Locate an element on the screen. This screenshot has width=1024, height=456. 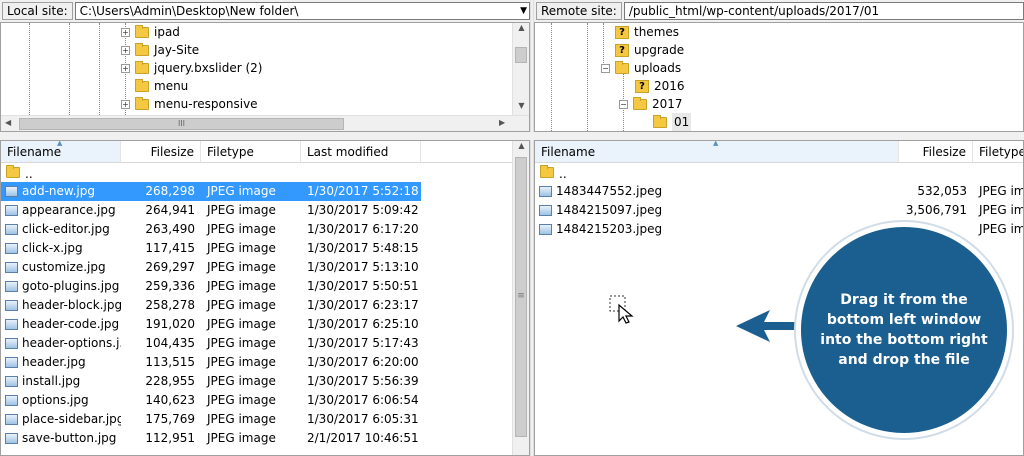
grip-icon: III is located at coordinates (181, 123).